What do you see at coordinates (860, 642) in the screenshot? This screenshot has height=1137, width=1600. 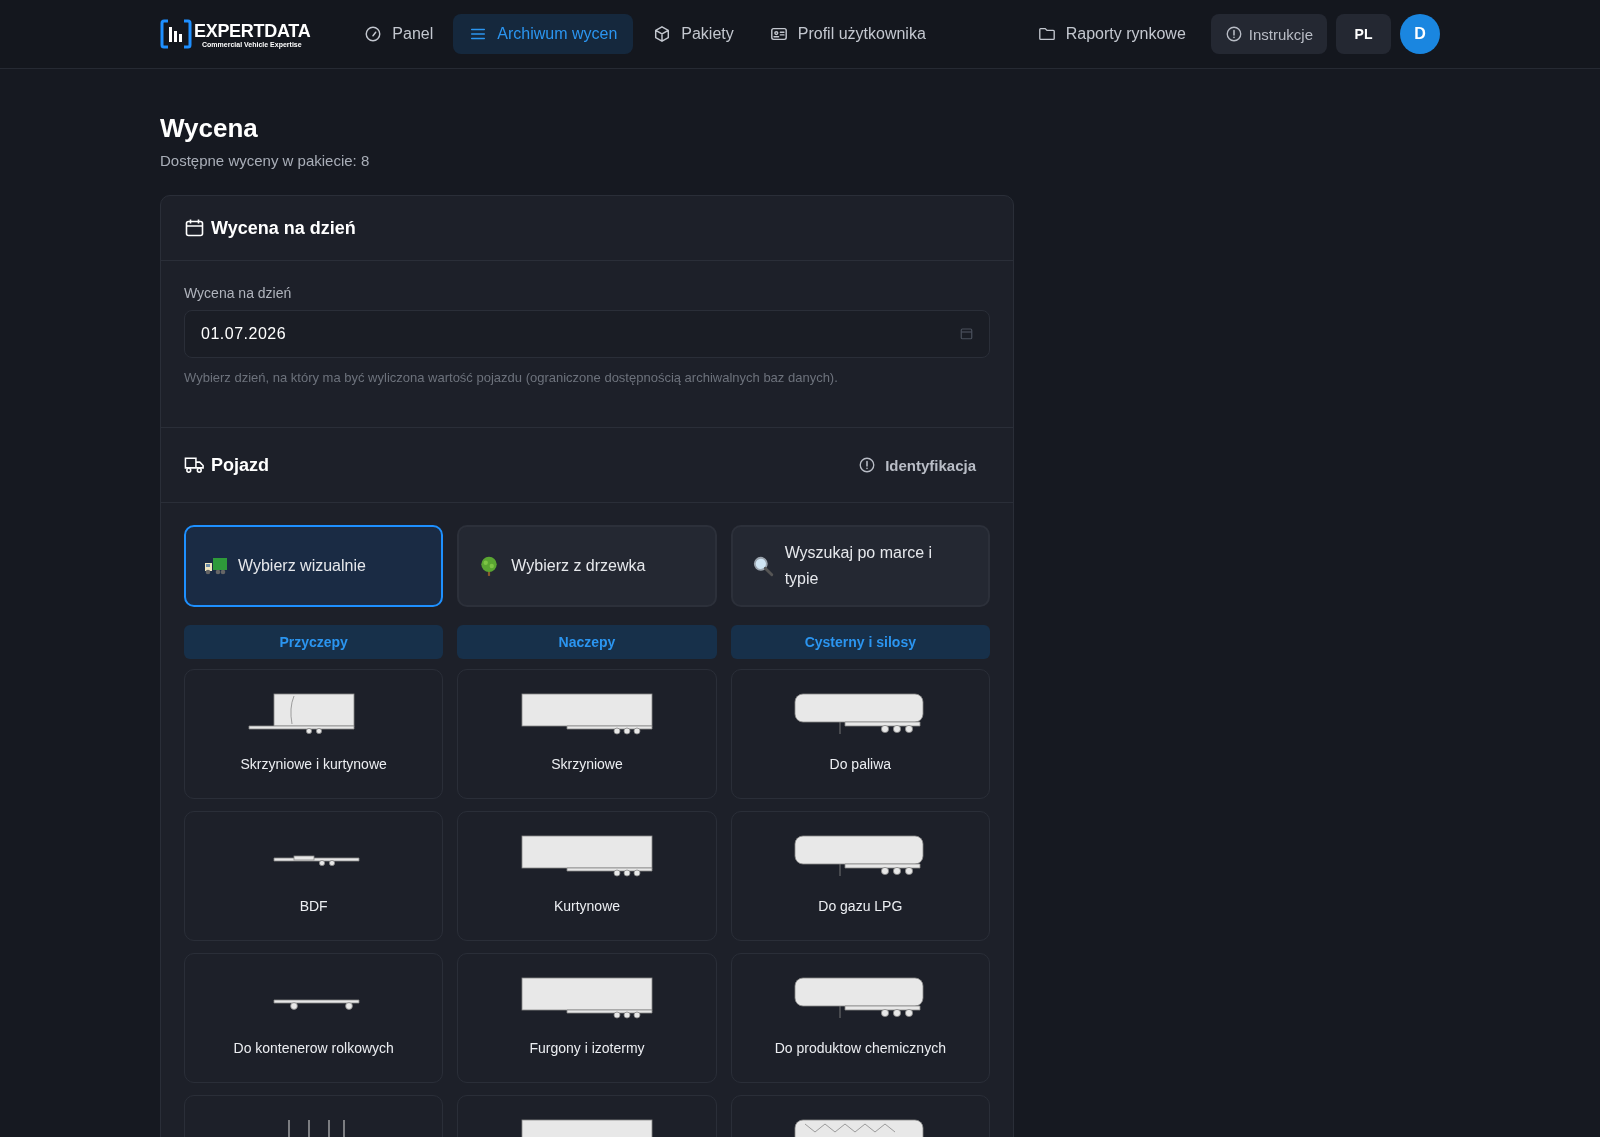 I see `category-tab: Cysterny i silosy` at bounding box center [860, 642].